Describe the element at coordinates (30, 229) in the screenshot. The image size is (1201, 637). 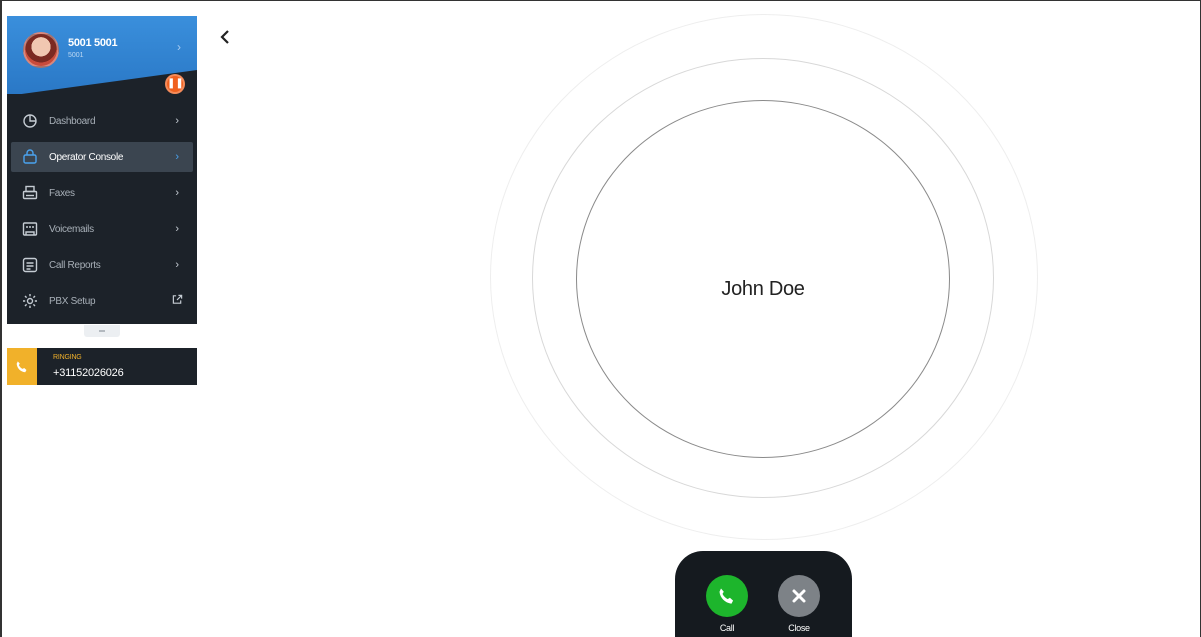
I see `voicemail-icon` at that location.